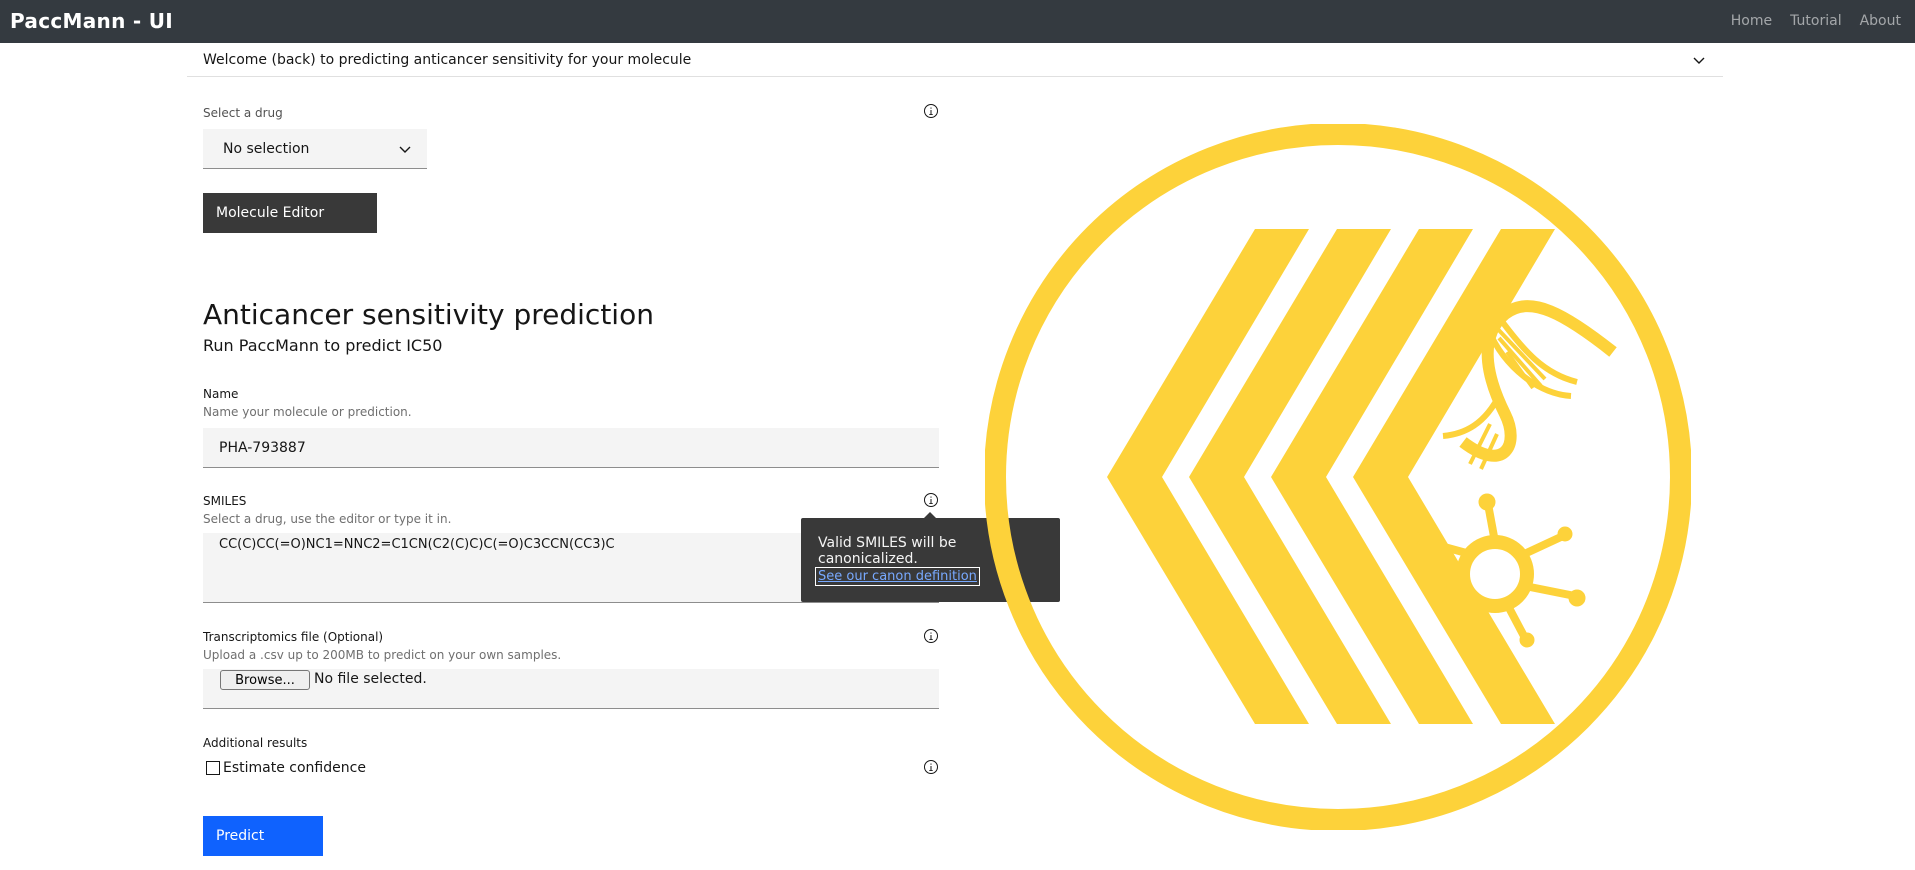 Image resolution: width=1915 pixels, height=870 pixels. What do you see at coordinates (263, 836) in the screenshot?
I see `predict-button: Predict` at bounding box center [263, 836].